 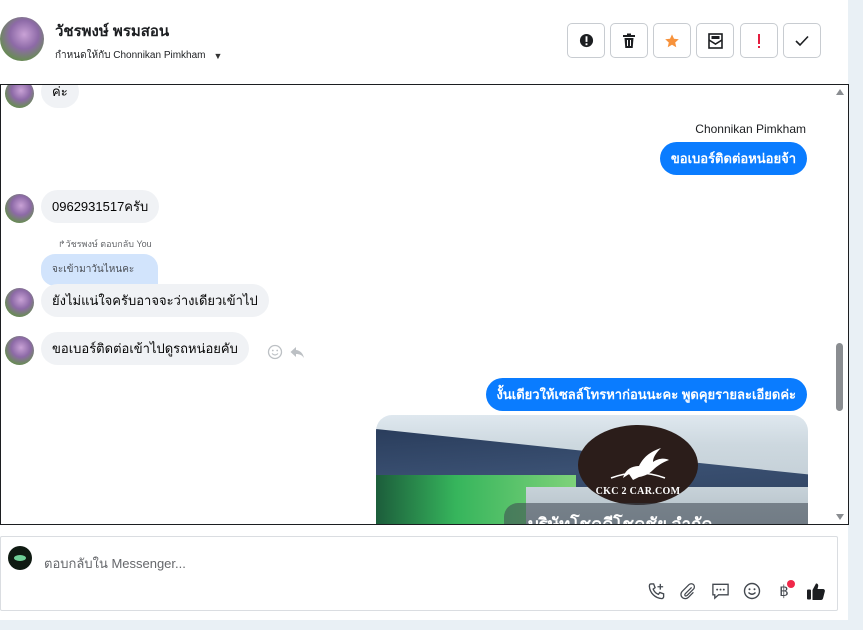 I want to click on delete-button, so click(x=629, y=40).